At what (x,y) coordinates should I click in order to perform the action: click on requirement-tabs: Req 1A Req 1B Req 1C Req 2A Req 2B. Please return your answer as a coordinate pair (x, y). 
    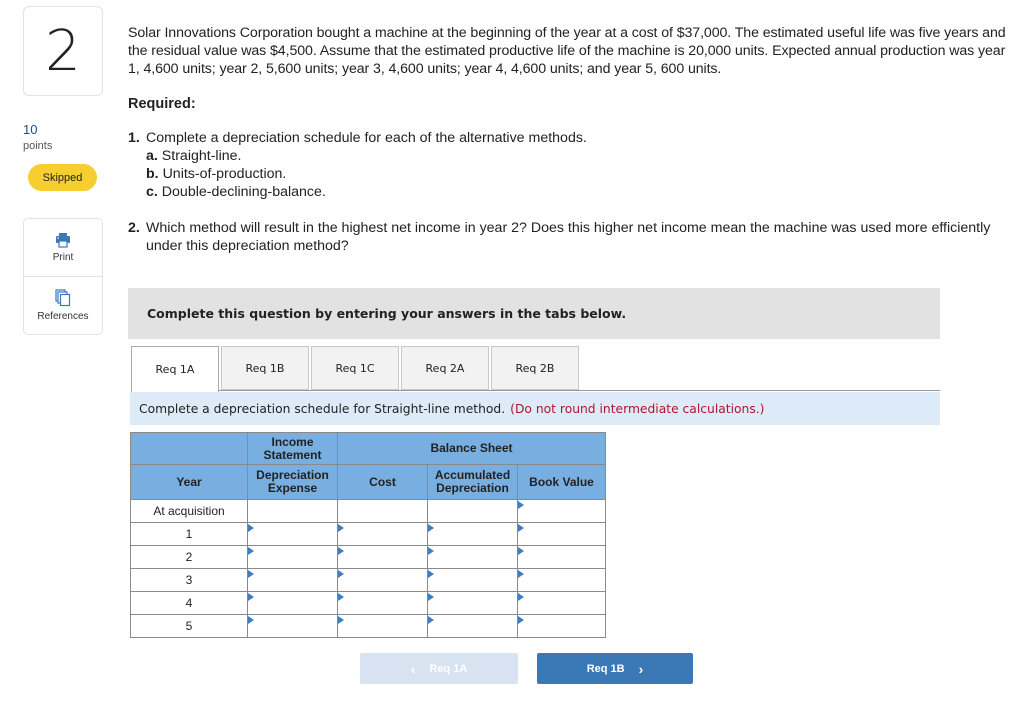
    Looking at the image, I should click on (356, 369).